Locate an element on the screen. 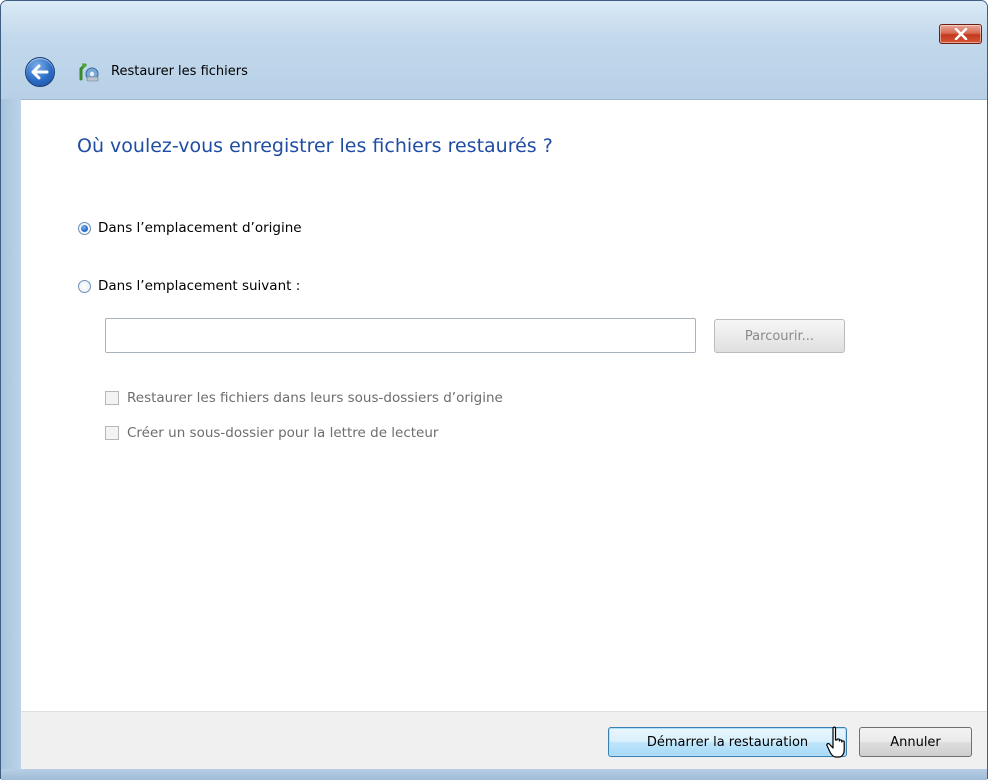 The height and width of the screenshot is (780, 988). close-button is located at coordinates (960, 34).